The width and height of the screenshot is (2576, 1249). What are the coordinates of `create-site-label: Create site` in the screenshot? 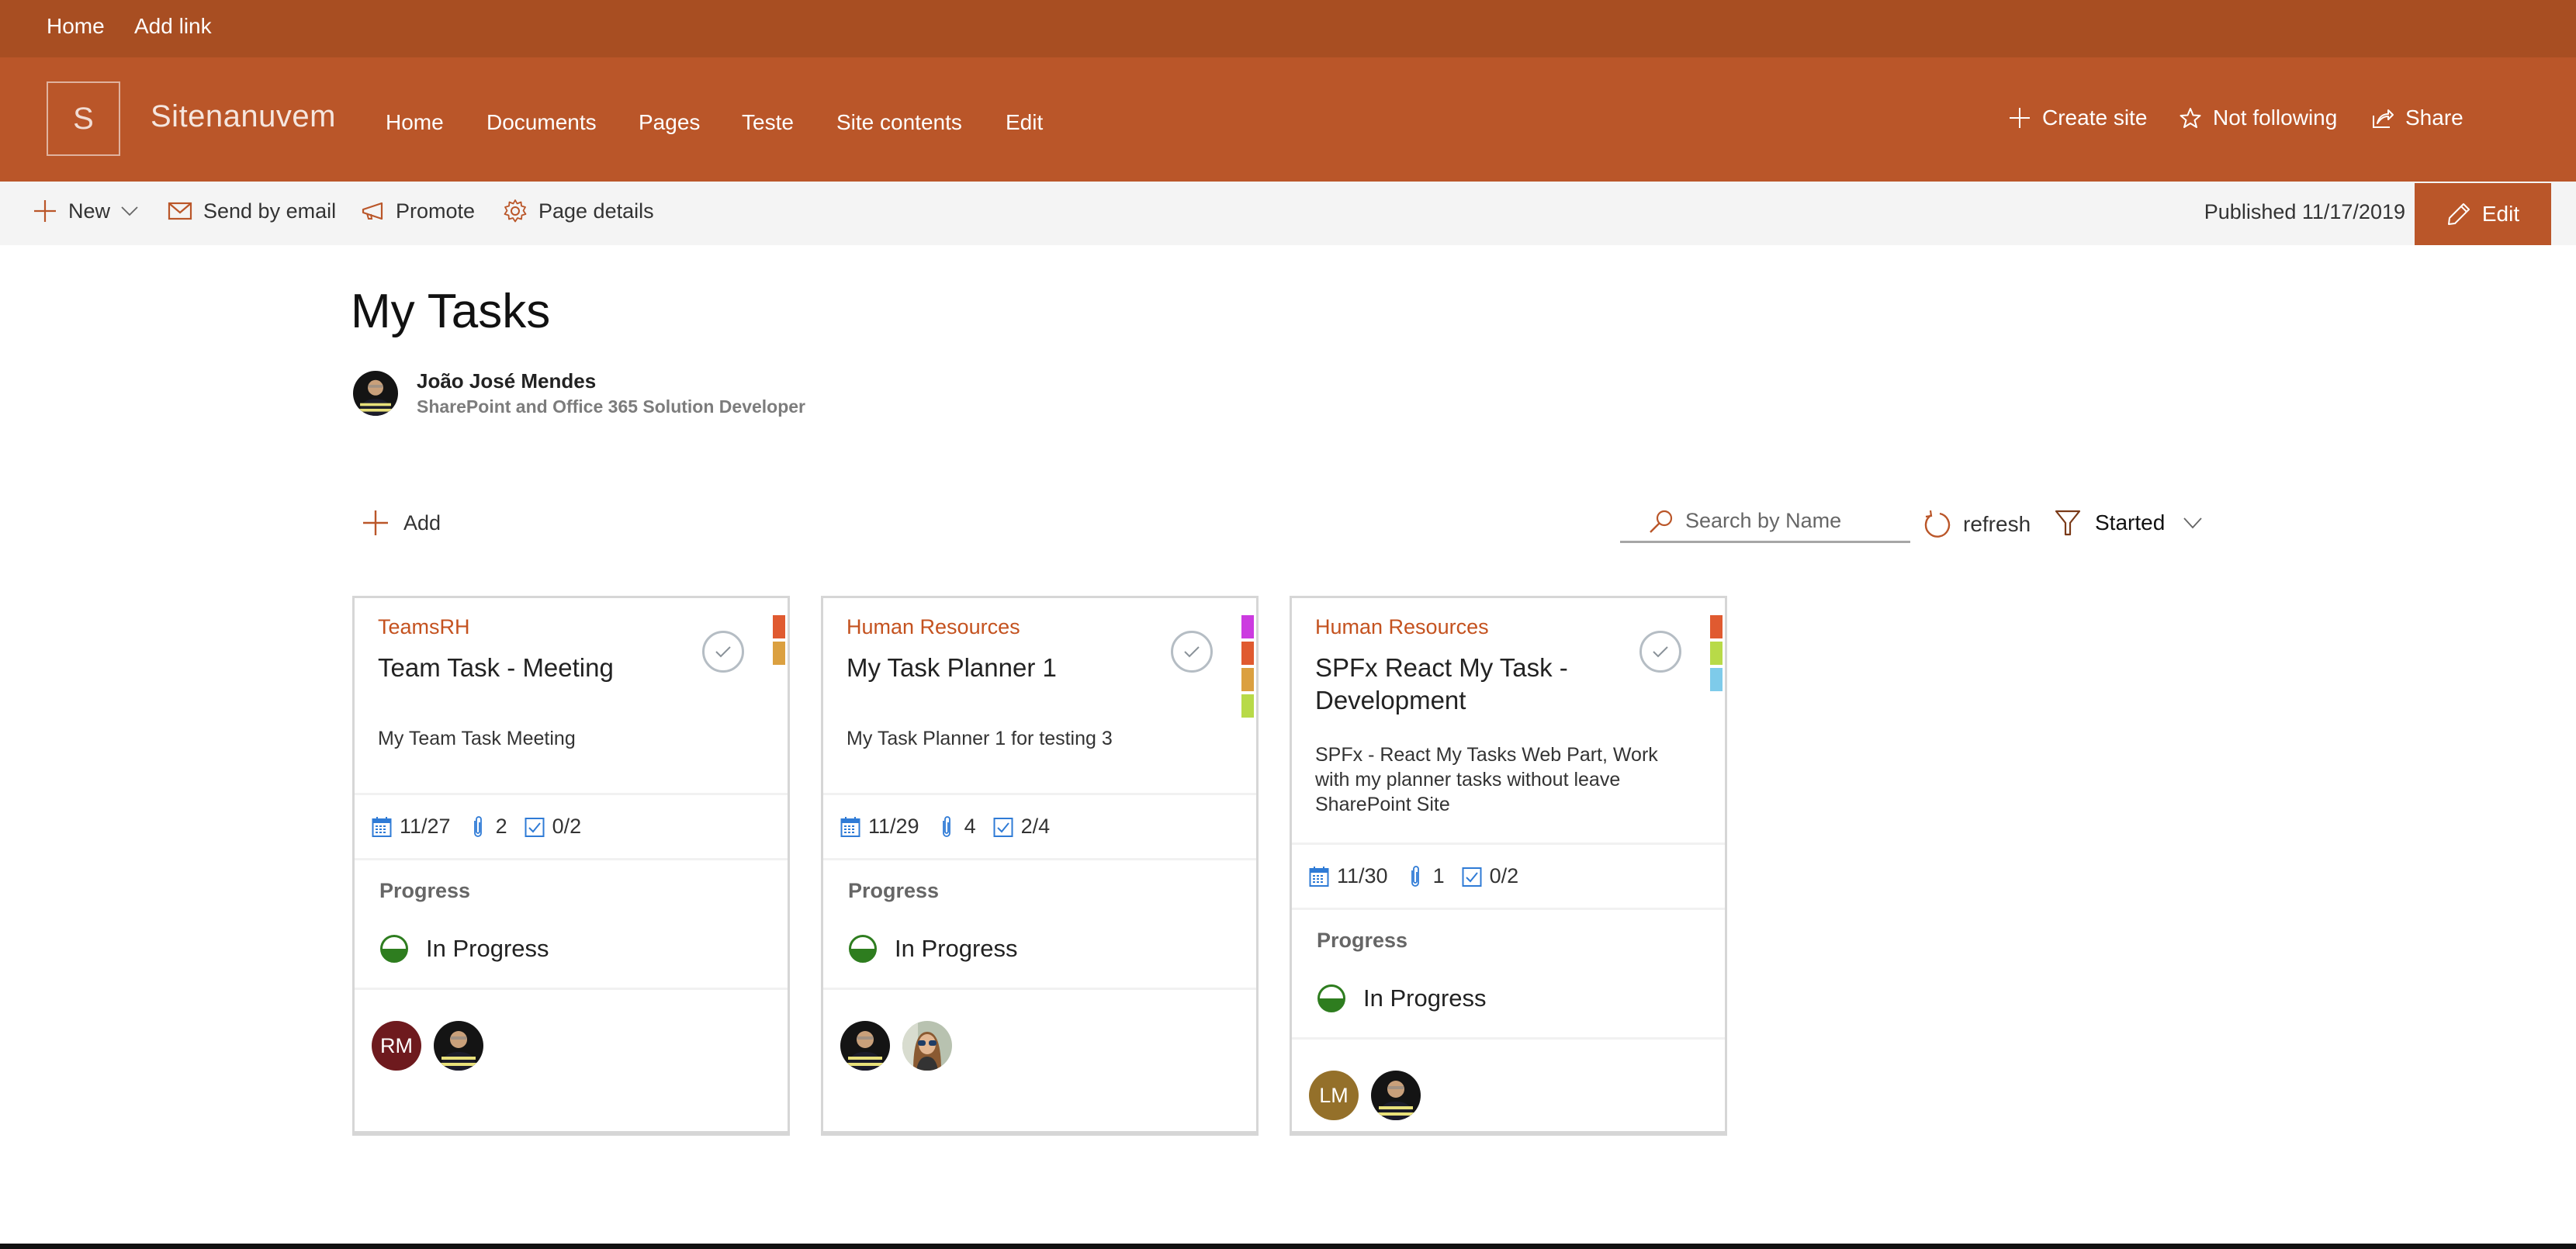 It's located at (2095, 118).